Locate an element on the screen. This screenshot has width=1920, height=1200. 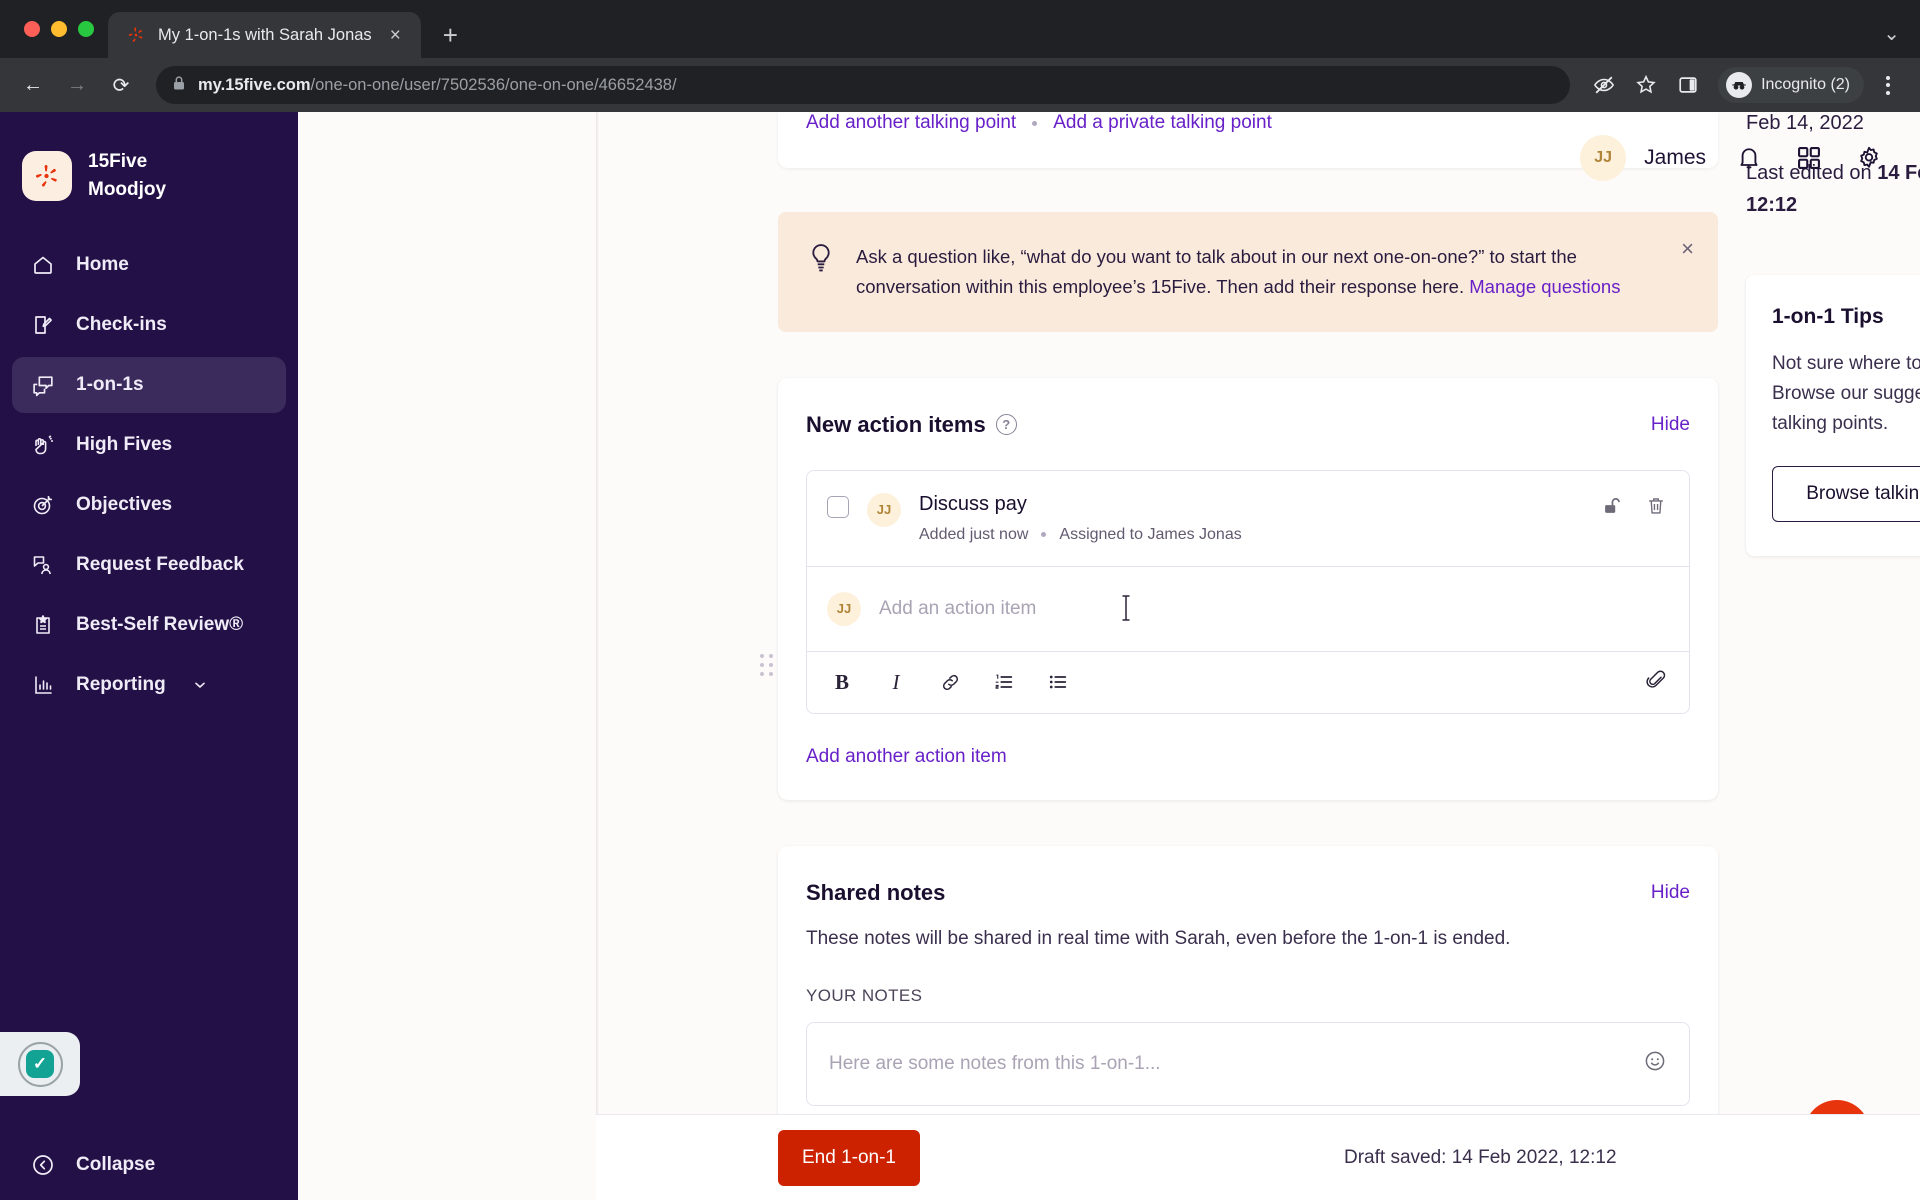
user-menu: JJ James is located at coordinates (1643, 158).